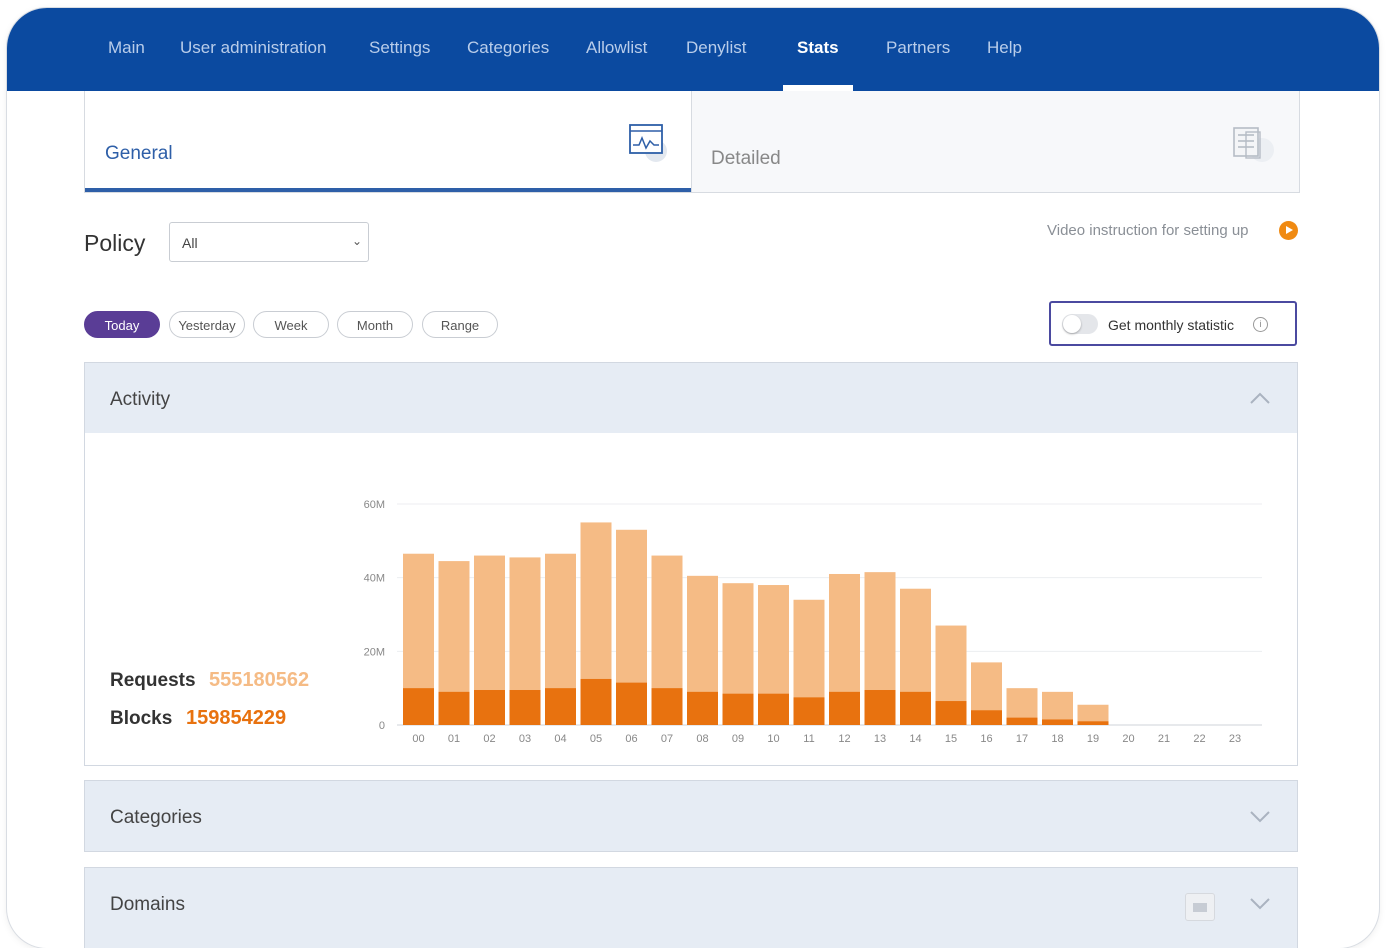  I want to click on nav-item-denylist: Denylist, so click(716, 48).